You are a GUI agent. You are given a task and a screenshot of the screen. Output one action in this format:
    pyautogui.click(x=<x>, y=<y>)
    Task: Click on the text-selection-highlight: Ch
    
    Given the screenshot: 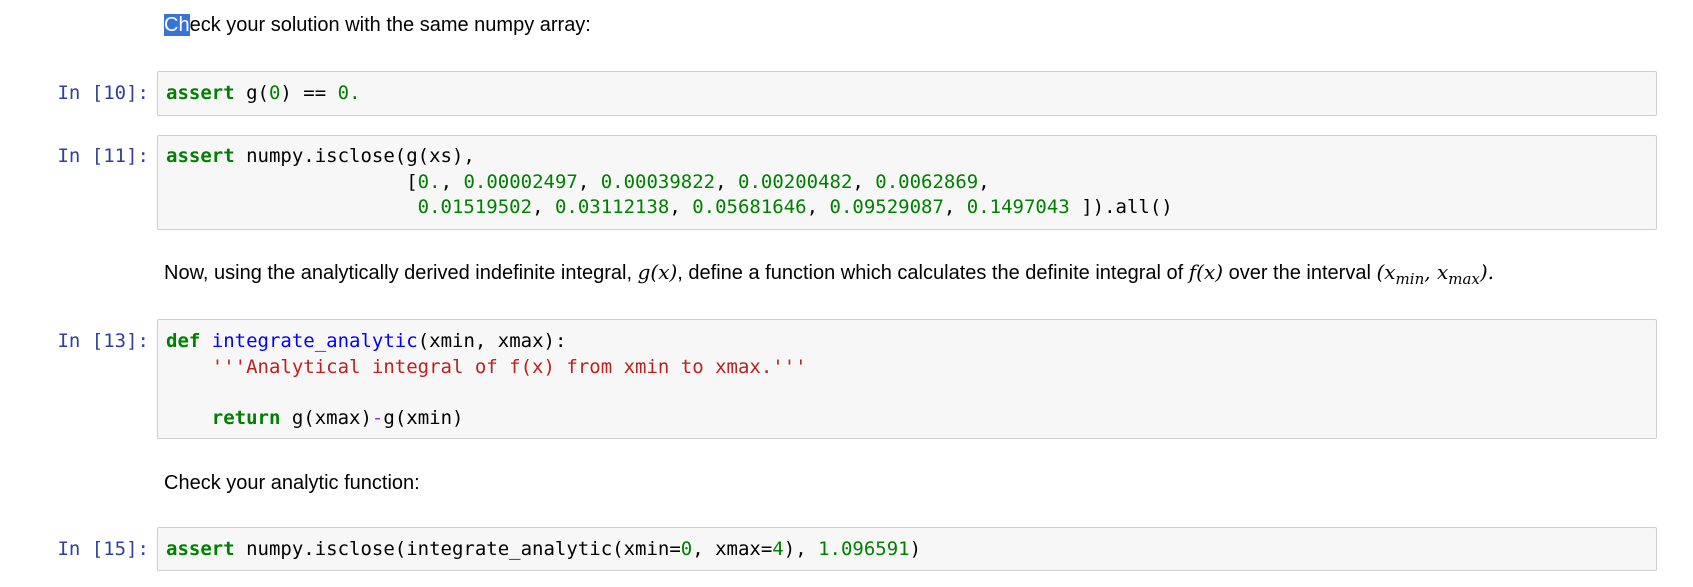 What is the action you would take?
    pyautogui.click(x=177, y=25)
    